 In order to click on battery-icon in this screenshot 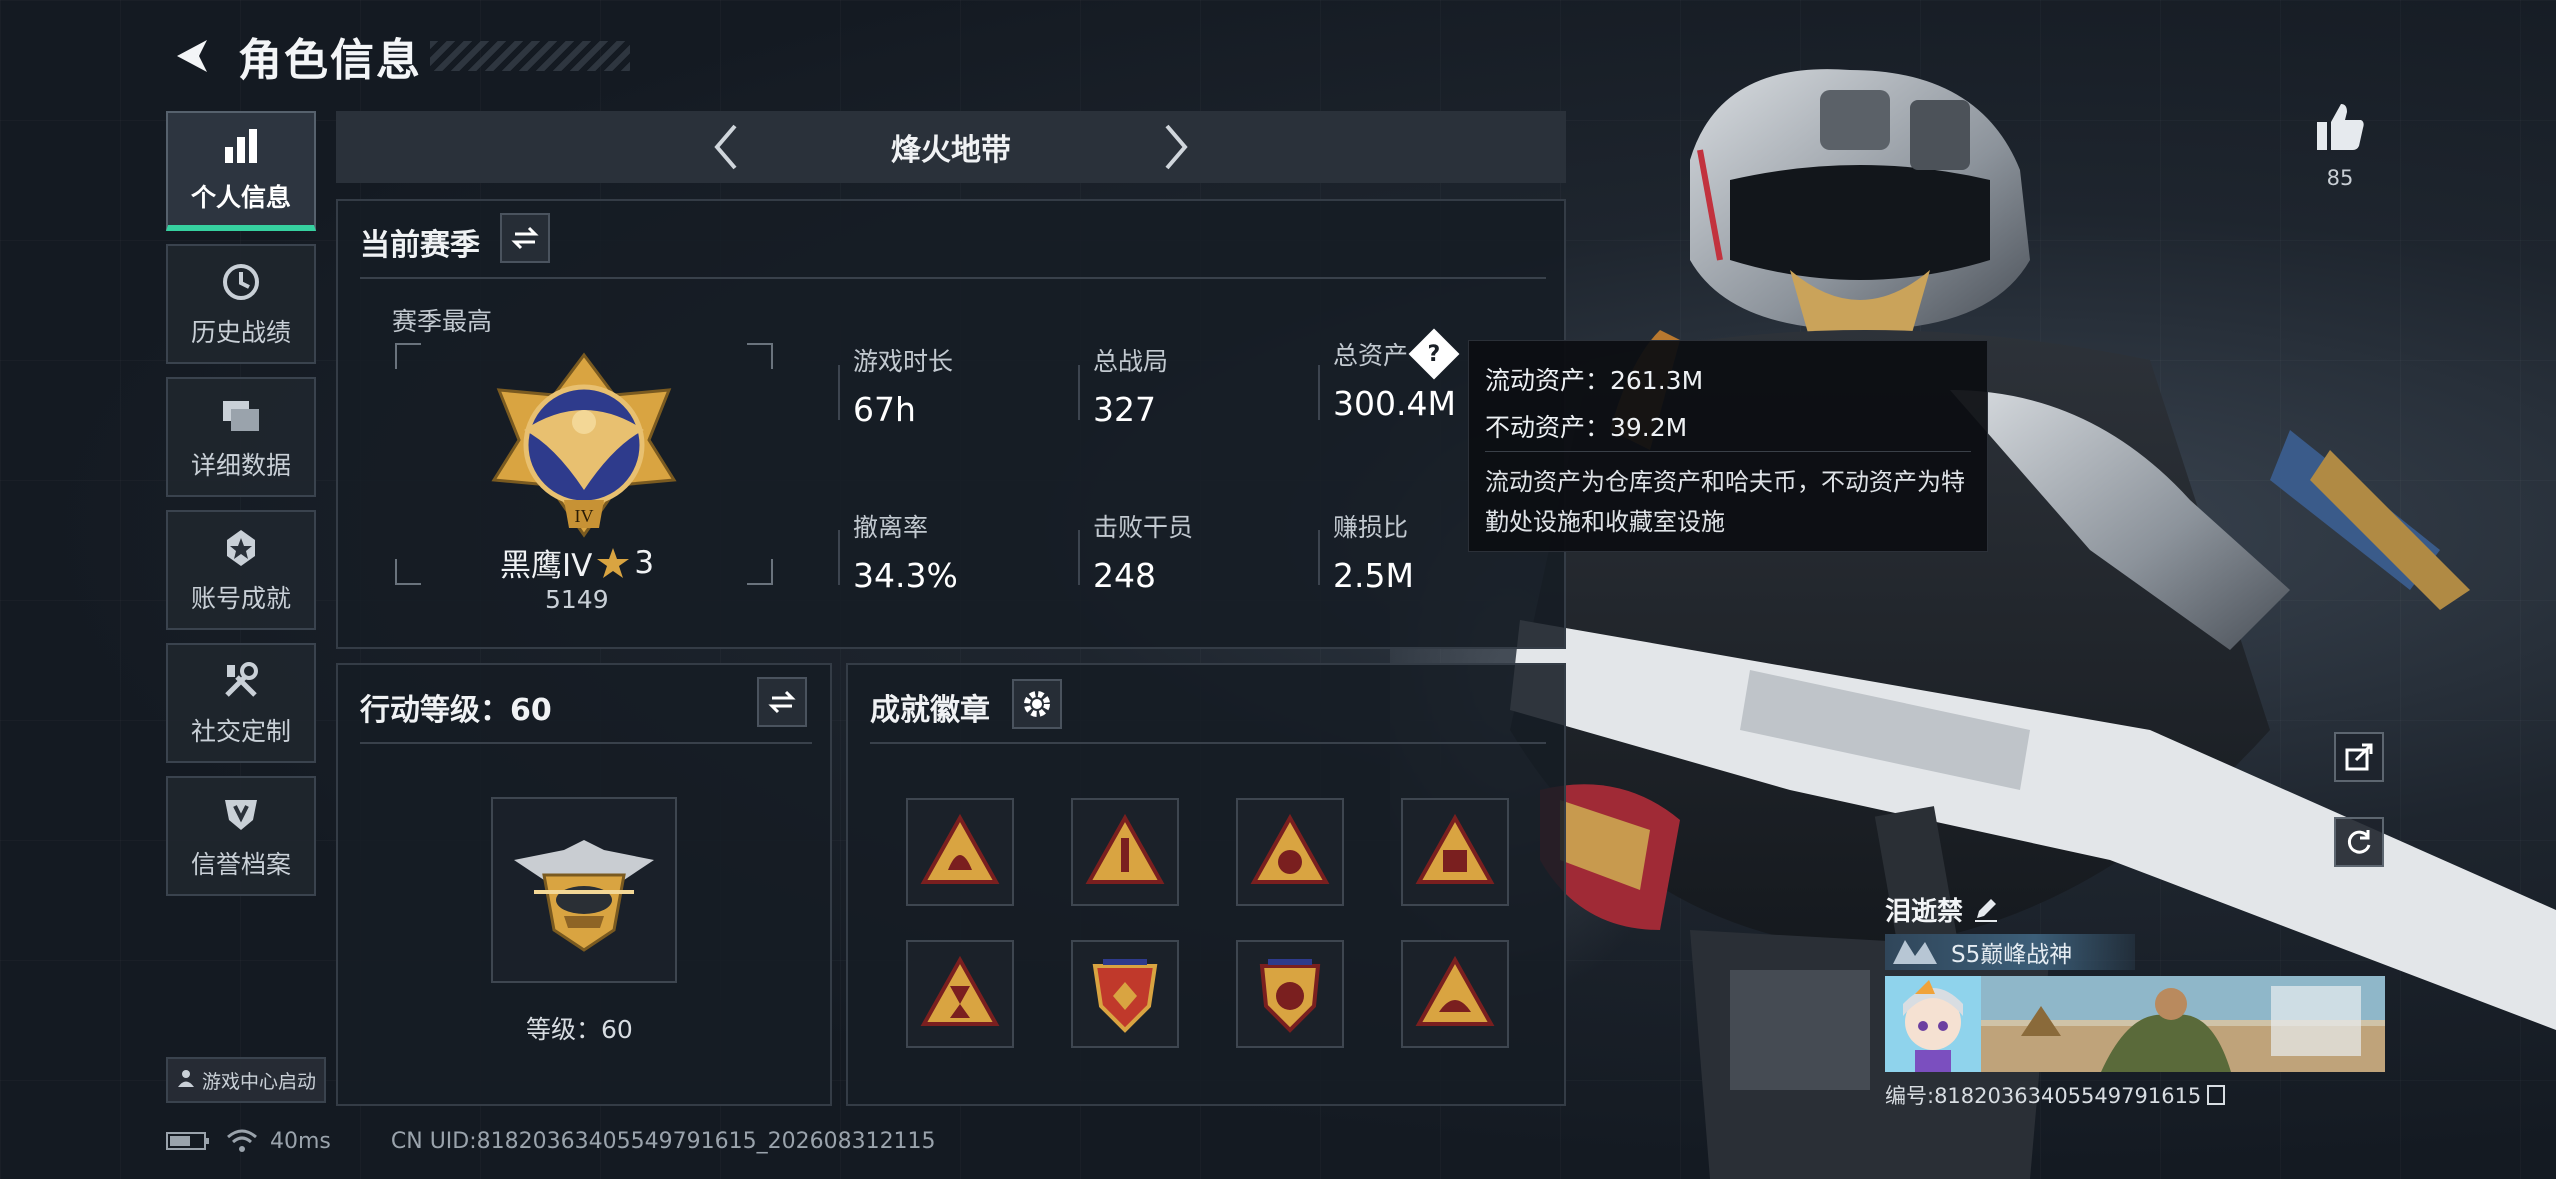, I will do `click(187, 1141)`.